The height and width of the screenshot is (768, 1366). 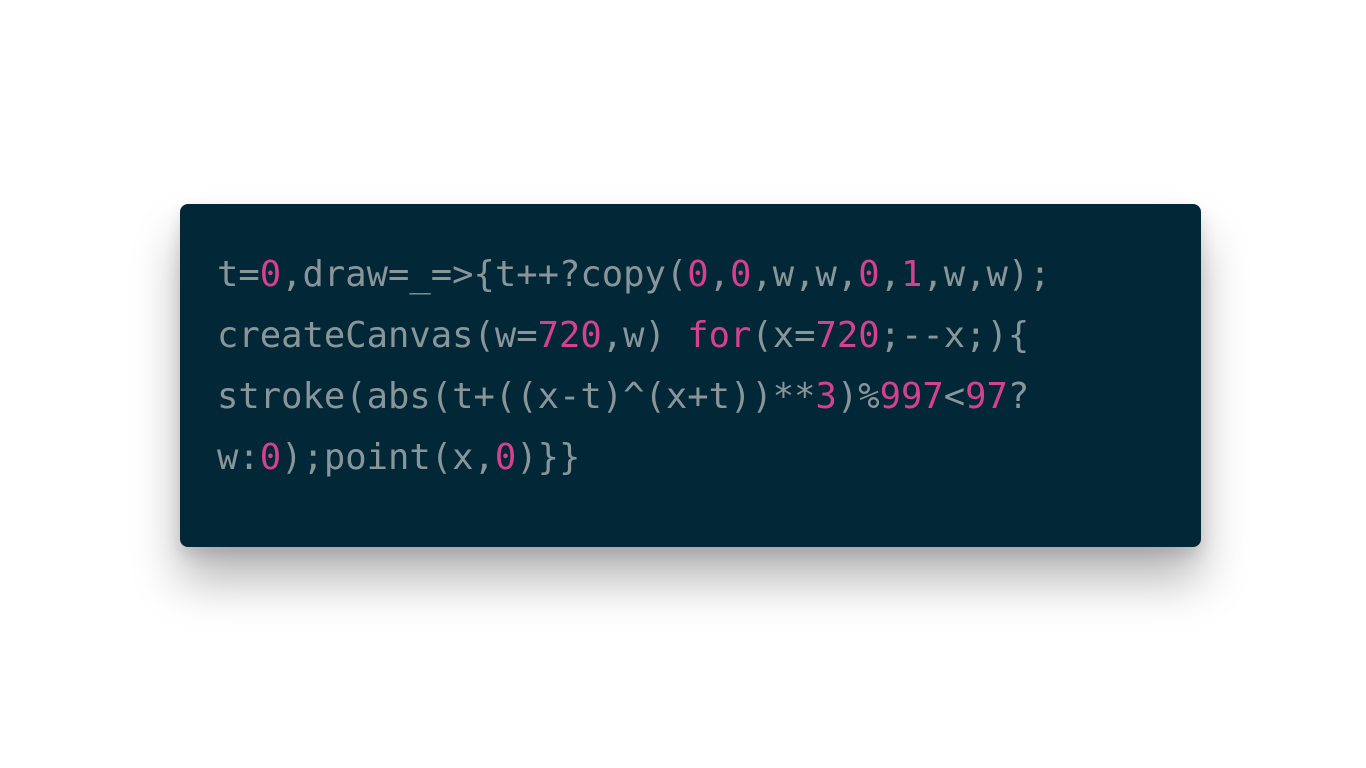 What do you see at coordinates (548, 457) in the screenshot?
I see `code-token: )}}` at bounding box center [548, 457].